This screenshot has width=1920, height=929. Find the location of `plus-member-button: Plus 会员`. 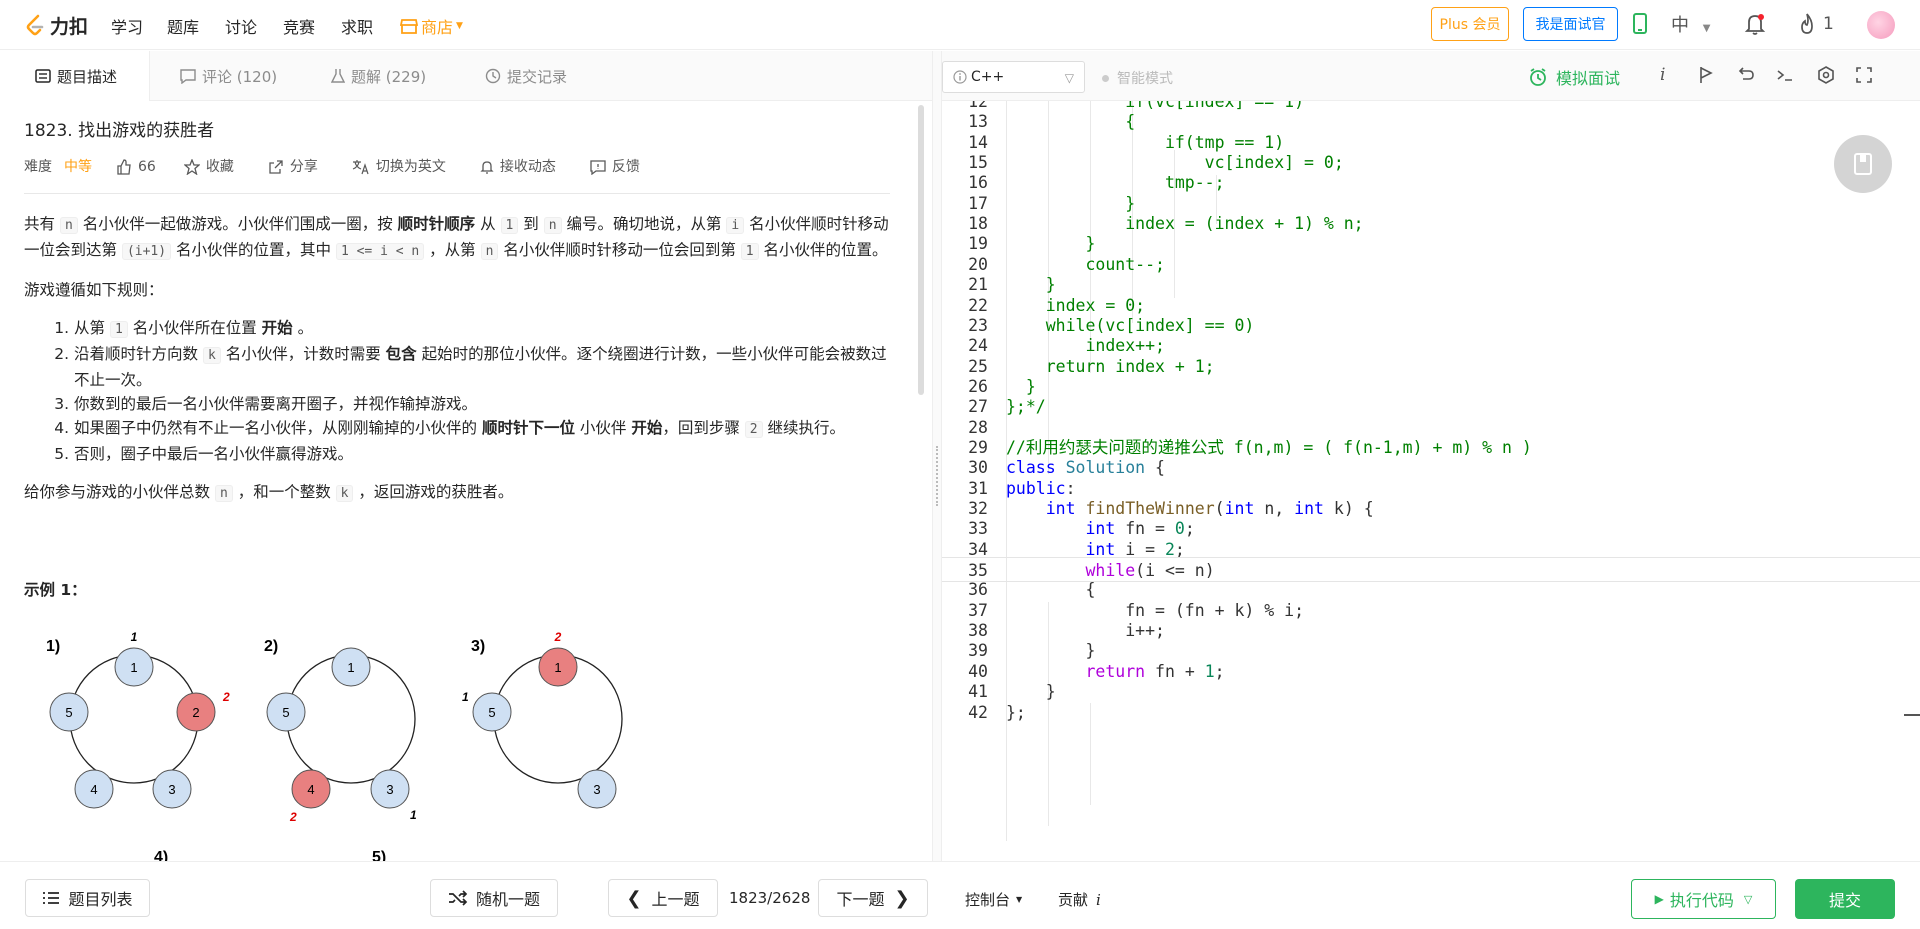

plus-member-button: Plus 会员 is located at coordinates (1470, 24).